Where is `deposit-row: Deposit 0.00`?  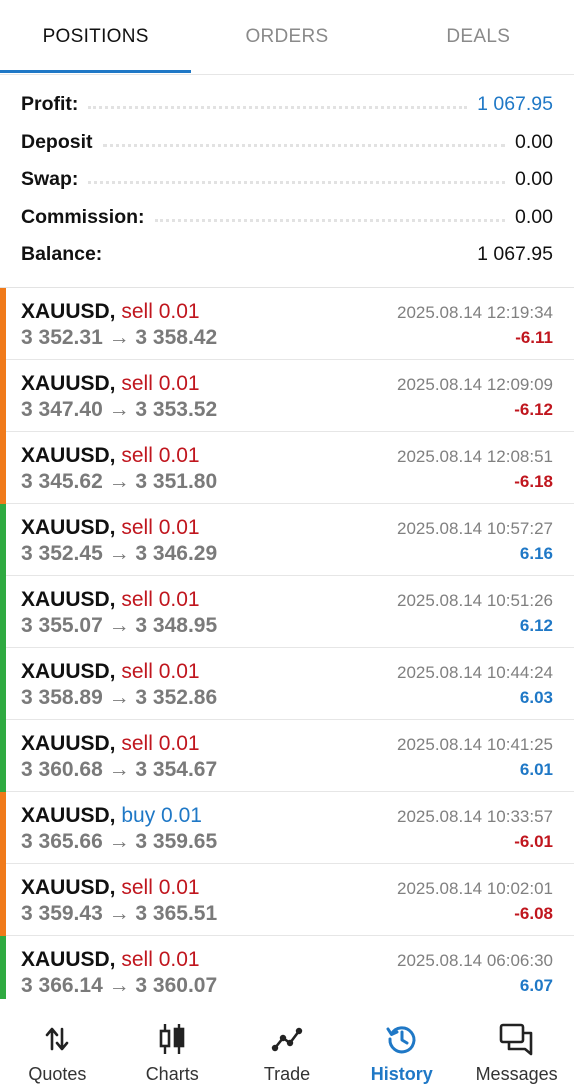 deposit-row: Deposit 0.00 is located at coordinates (287, 143).